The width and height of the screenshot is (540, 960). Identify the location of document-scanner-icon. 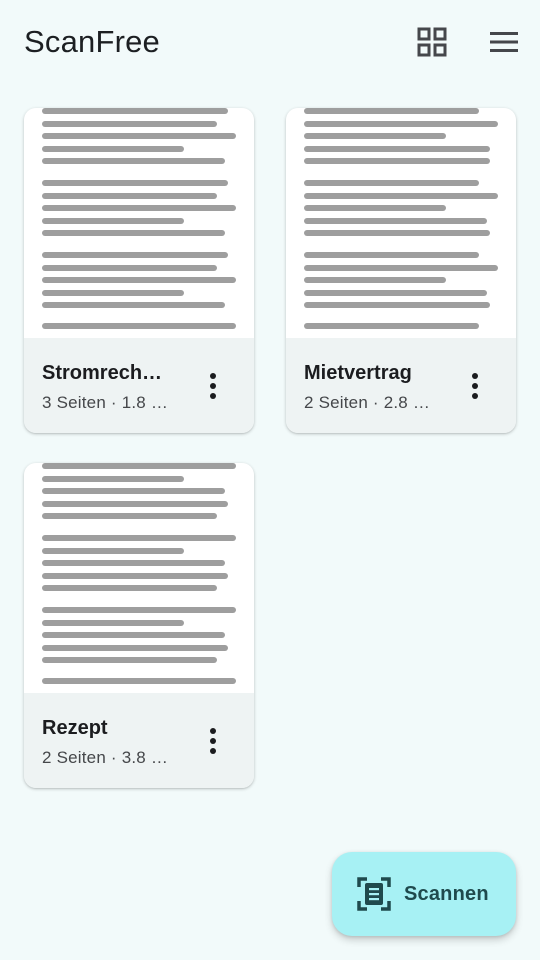
(374, 894).